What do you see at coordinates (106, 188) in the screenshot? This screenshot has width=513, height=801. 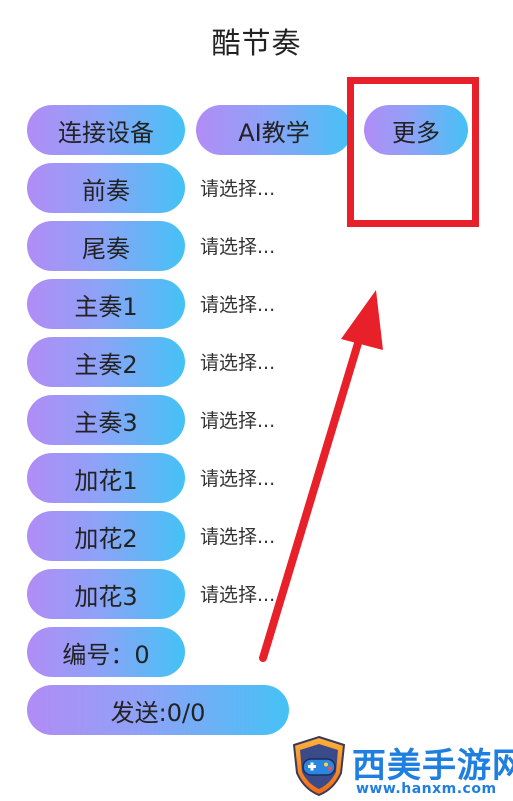 I see `intro-button: 前奏` at bounding box center [106, 188].